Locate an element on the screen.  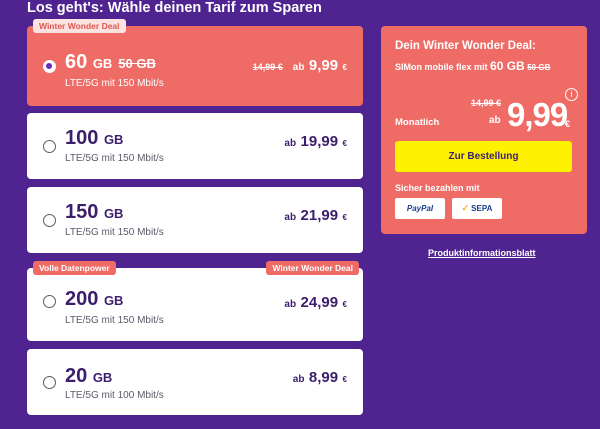
plan-price: ab 24,99 € is located at coordinates (315, 302).